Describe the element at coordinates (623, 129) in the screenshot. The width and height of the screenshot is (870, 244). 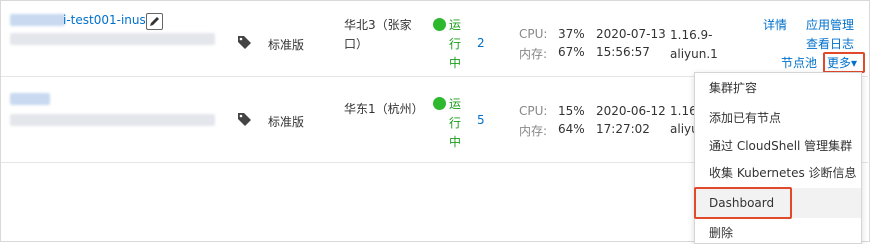
I see `created-time: 17:27:02` at that location.